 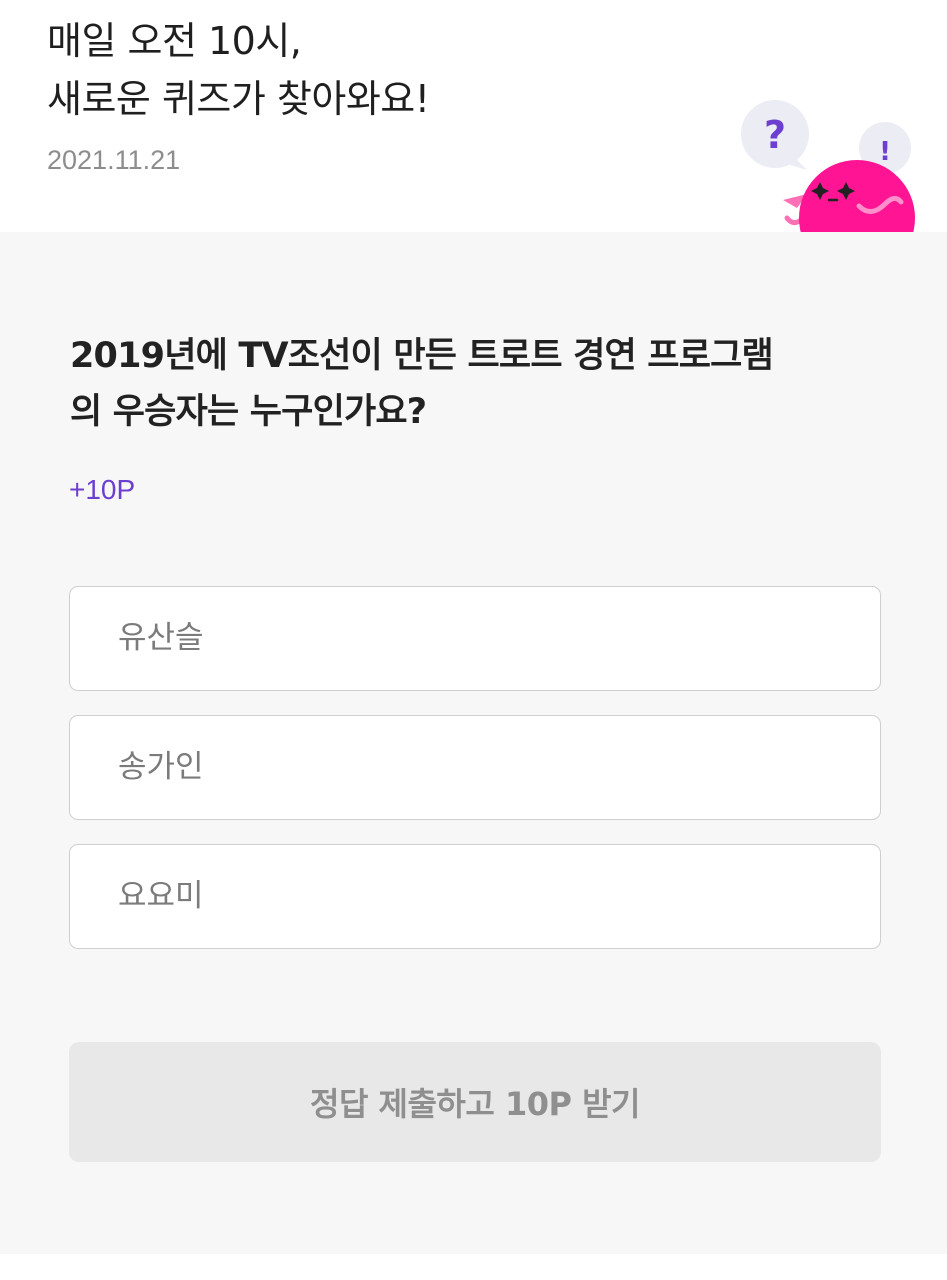 I want to click on answer-option-2: 송가인, so click(x=475, y=767).